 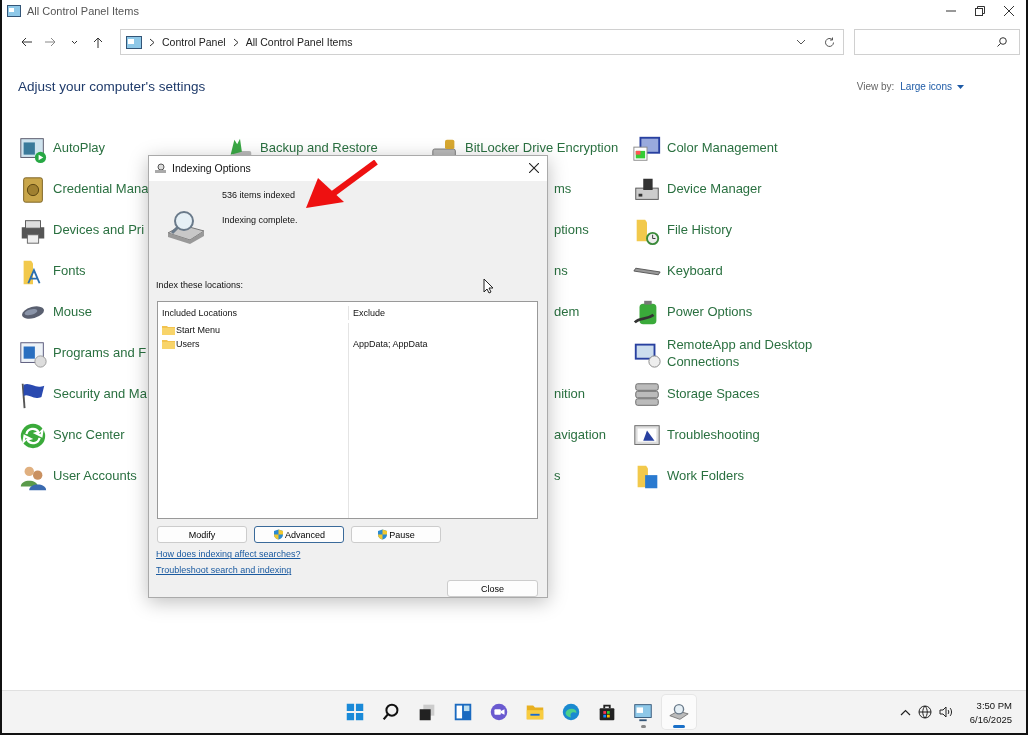 What do you see at coordinates (99, 230) in the screenshot?
I see `control-panel-link: Devices and Pri` at bounding box center [99, 230].